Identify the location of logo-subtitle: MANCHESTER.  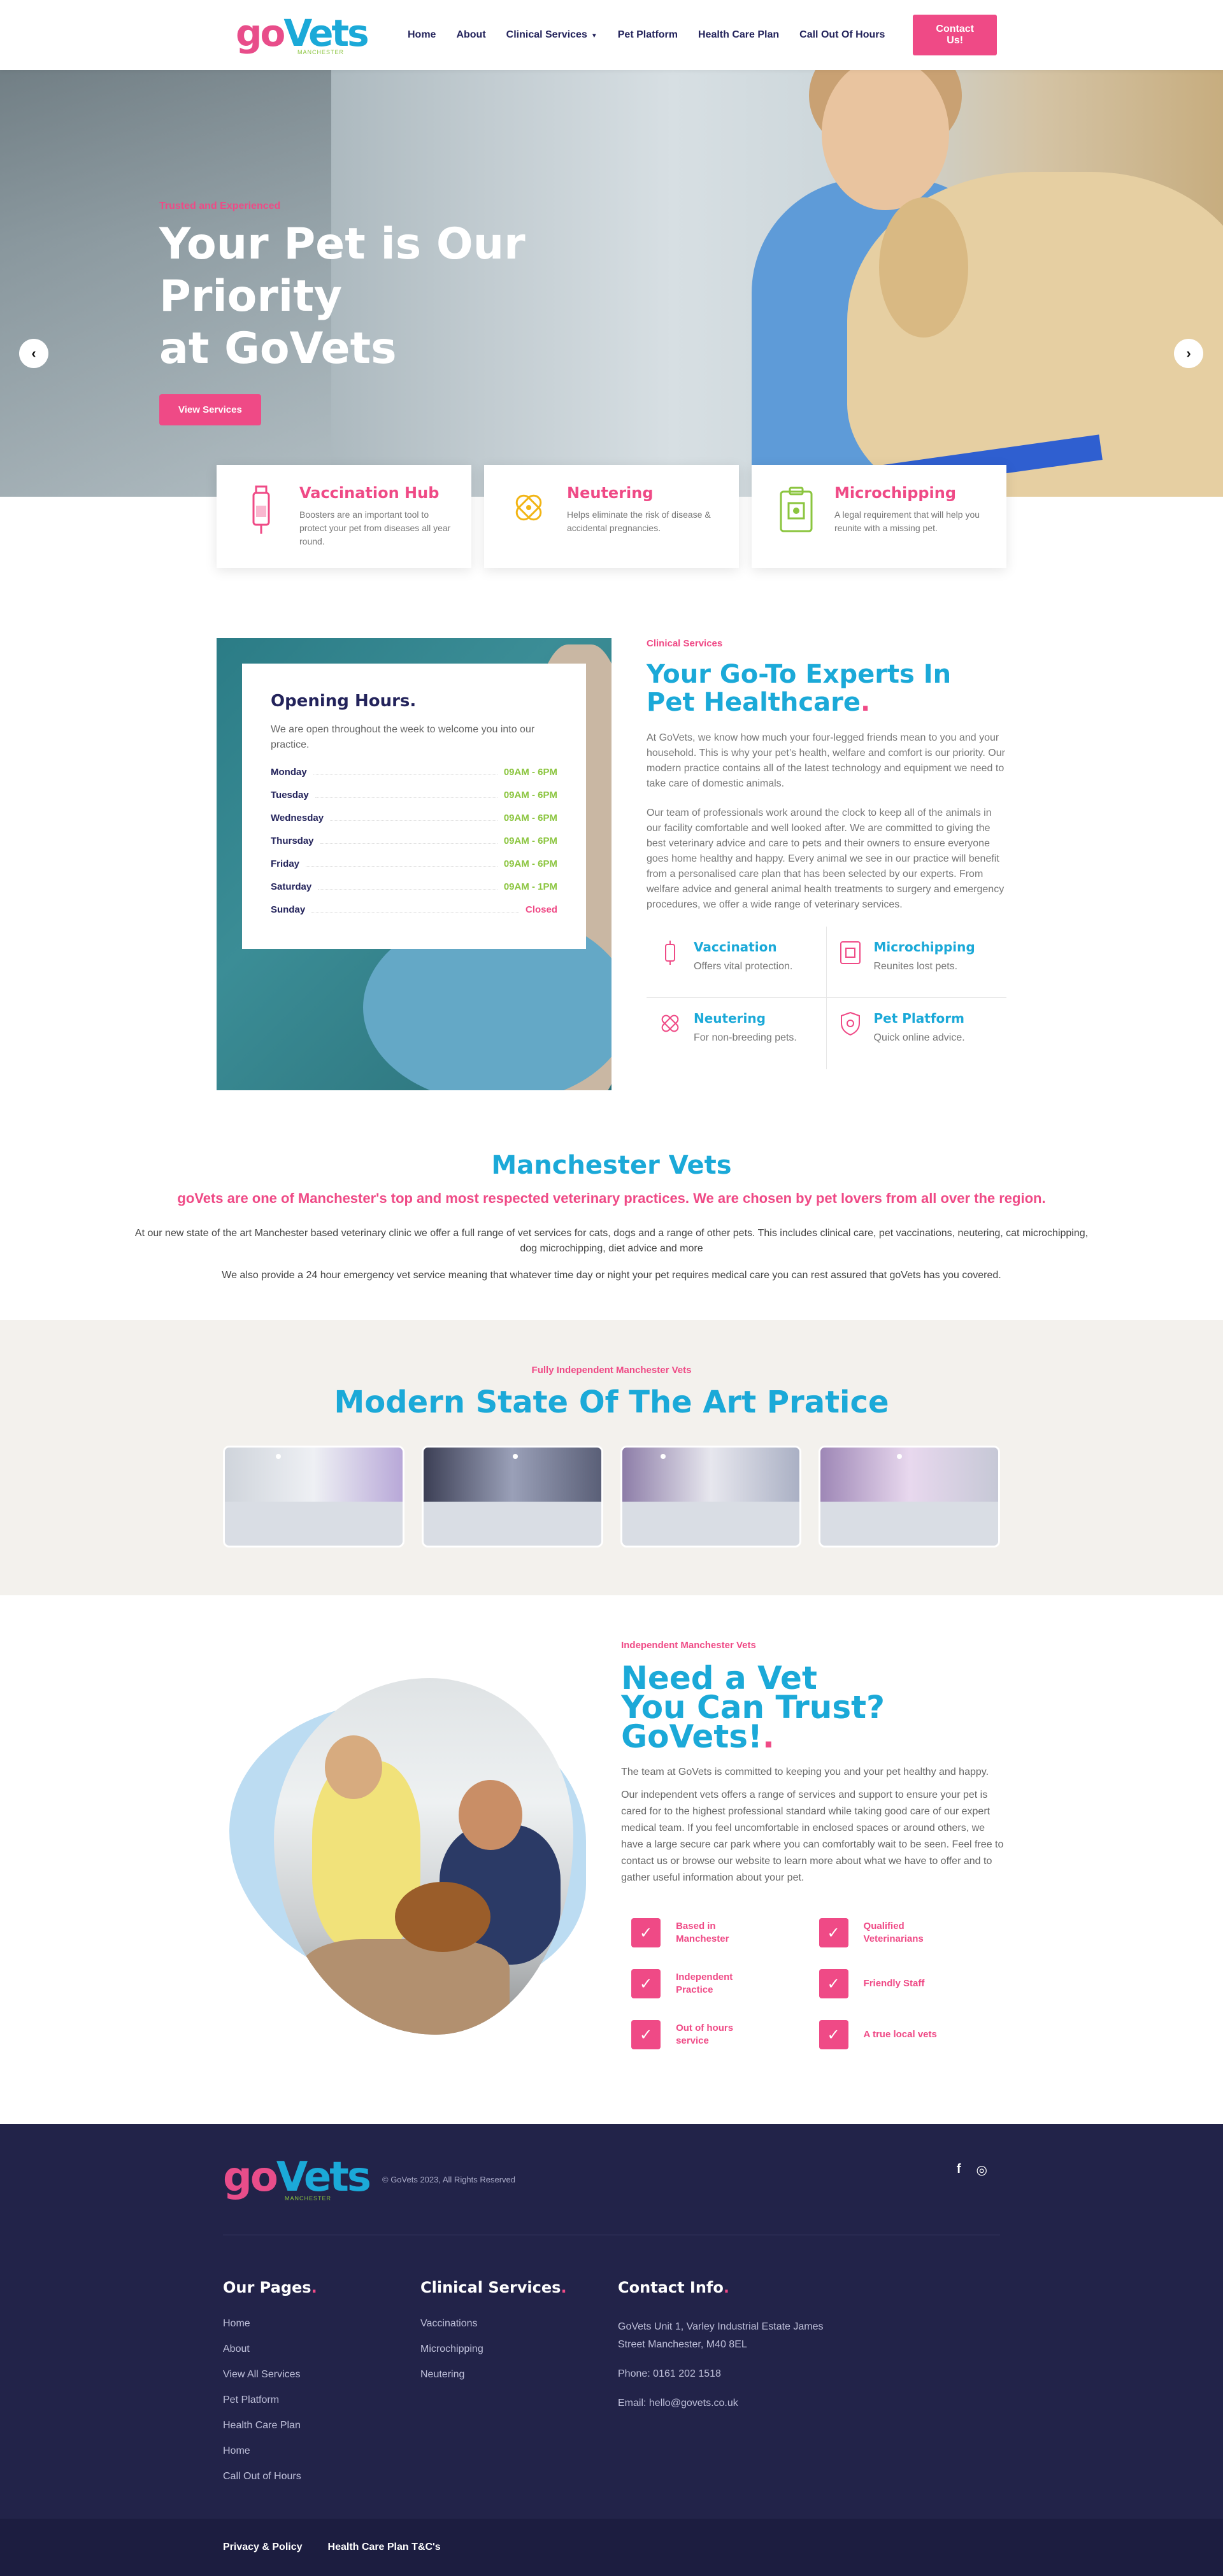
(320, 52).